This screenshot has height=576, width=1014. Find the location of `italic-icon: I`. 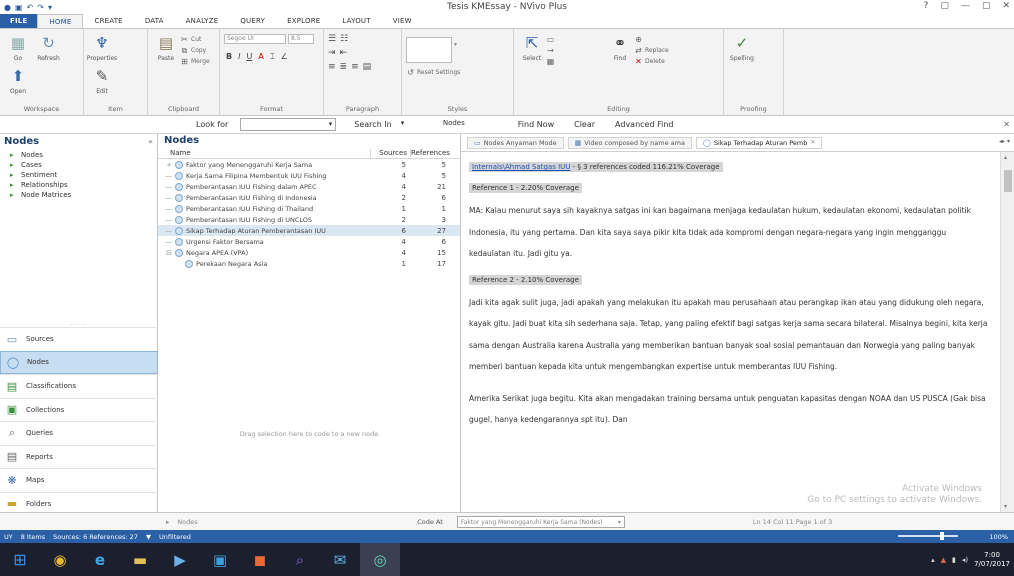

italic-icon: I is located at coordinates (239, 57).